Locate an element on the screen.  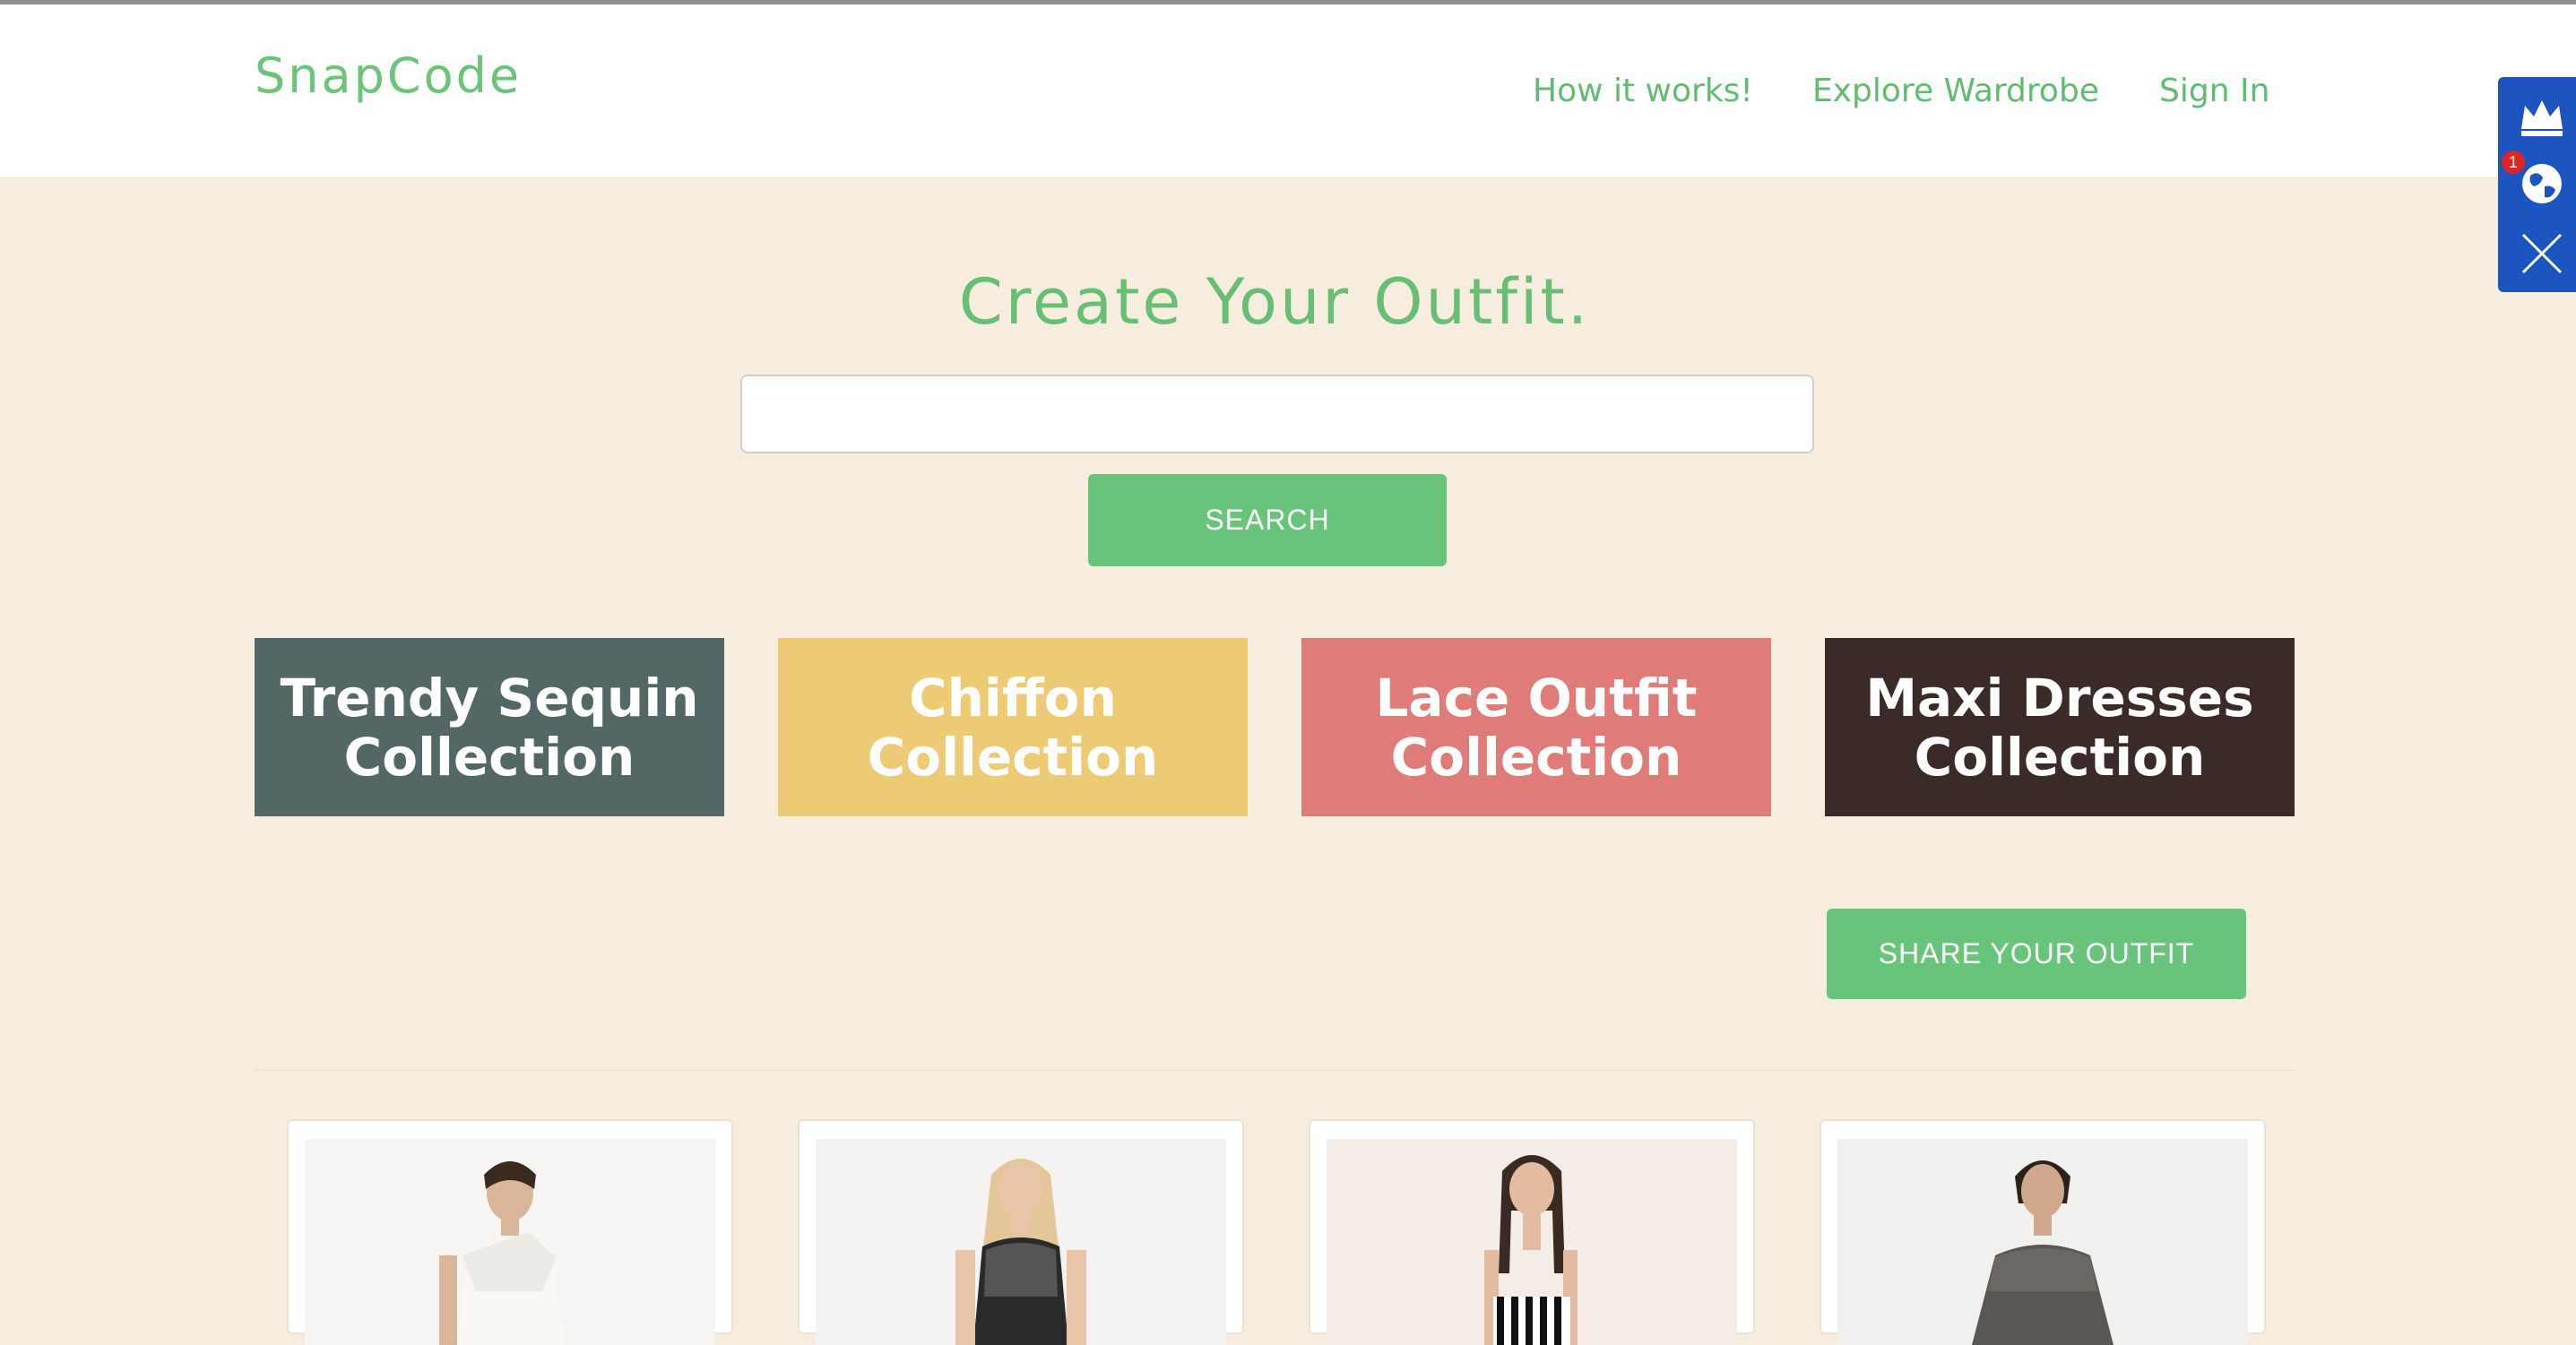
crown-icon is located at coordinates (2542, 118).